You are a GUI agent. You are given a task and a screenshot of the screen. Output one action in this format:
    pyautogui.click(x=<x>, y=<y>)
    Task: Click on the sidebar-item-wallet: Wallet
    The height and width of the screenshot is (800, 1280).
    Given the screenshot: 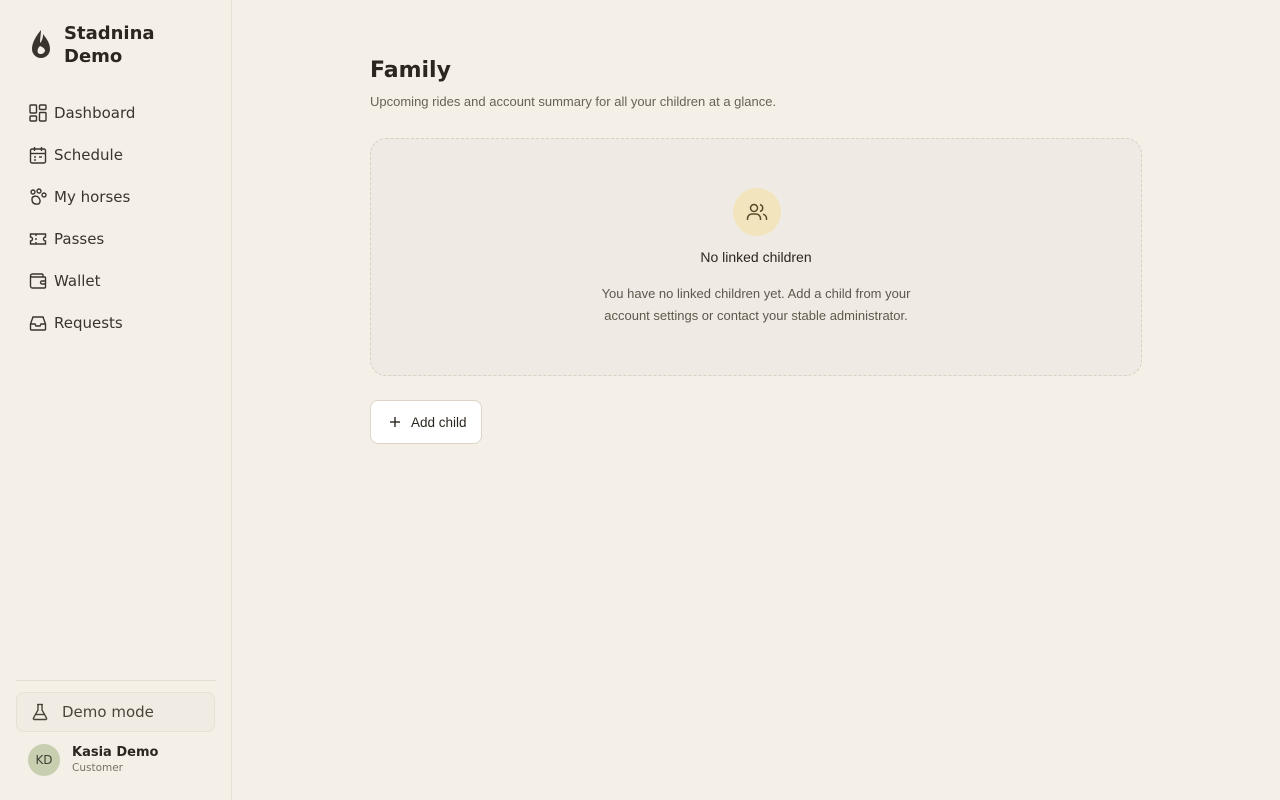 What is the action you would take?
    pyautogui.click(x=116, y=281)
    